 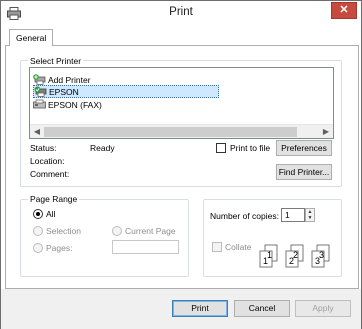 I want to click on fax-icon, so click(x=39, y=104).